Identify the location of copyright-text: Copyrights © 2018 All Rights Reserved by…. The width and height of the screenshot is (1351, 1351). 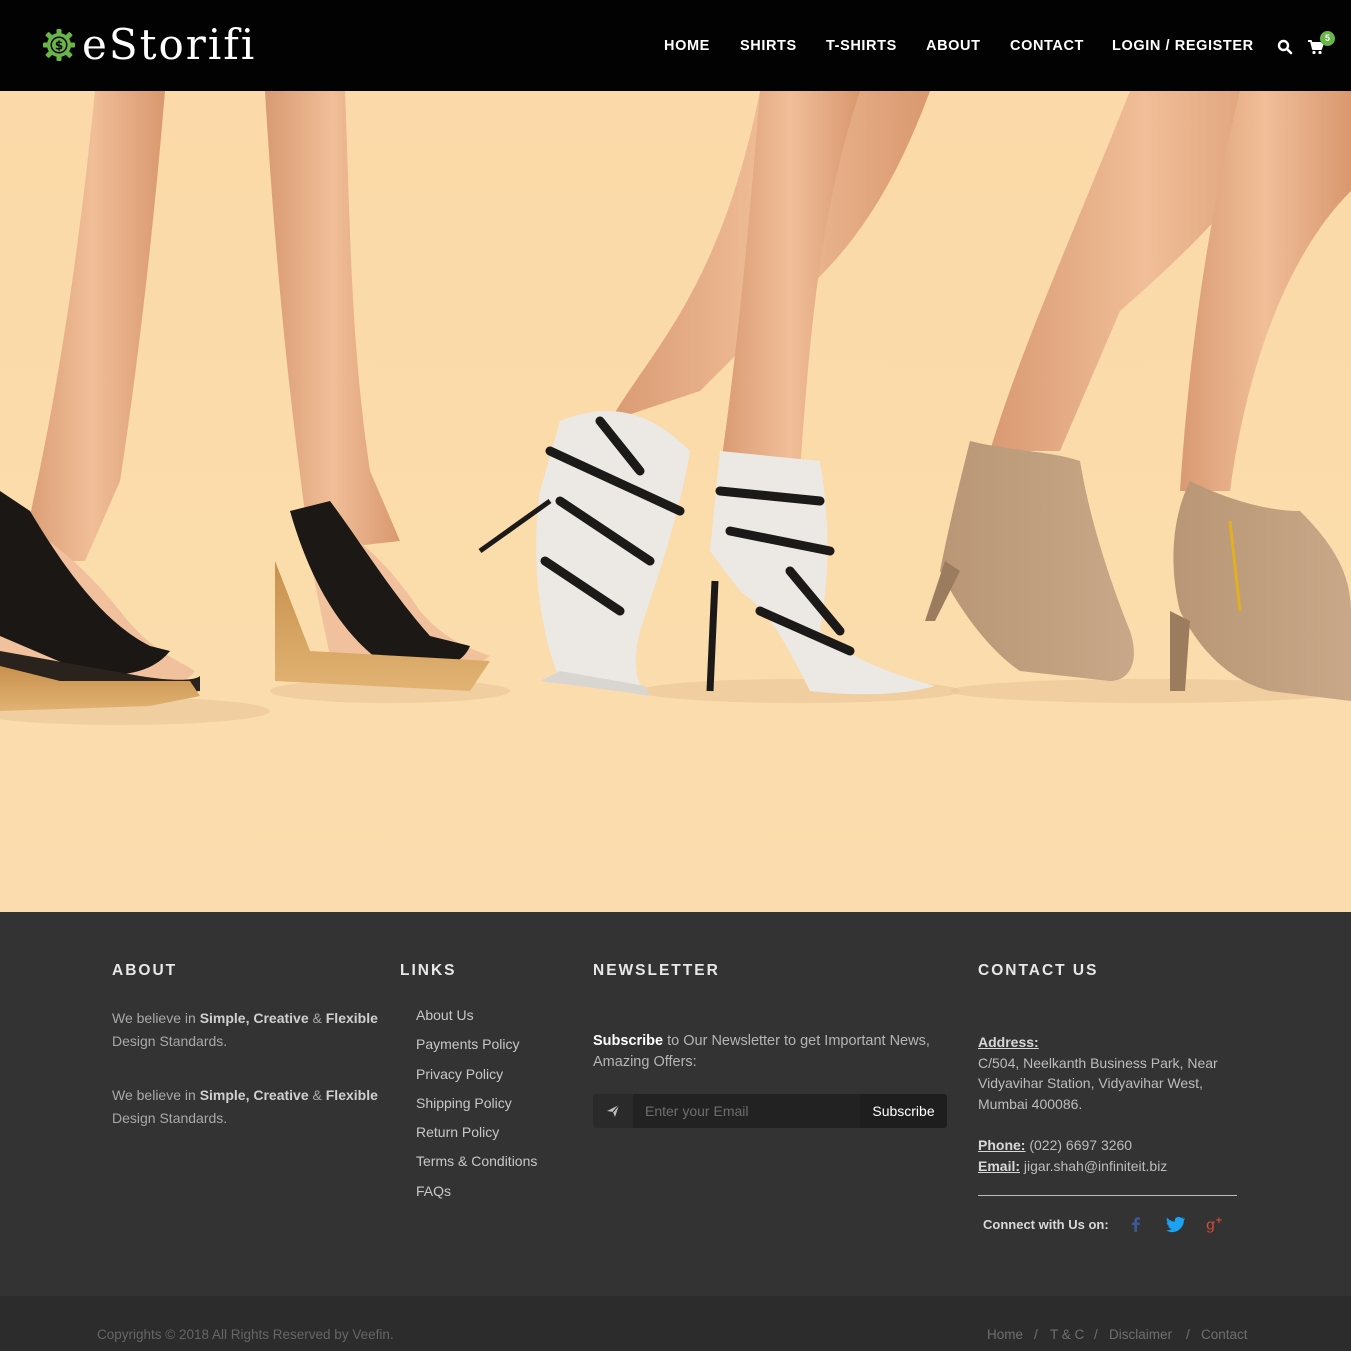
(245, 1334).